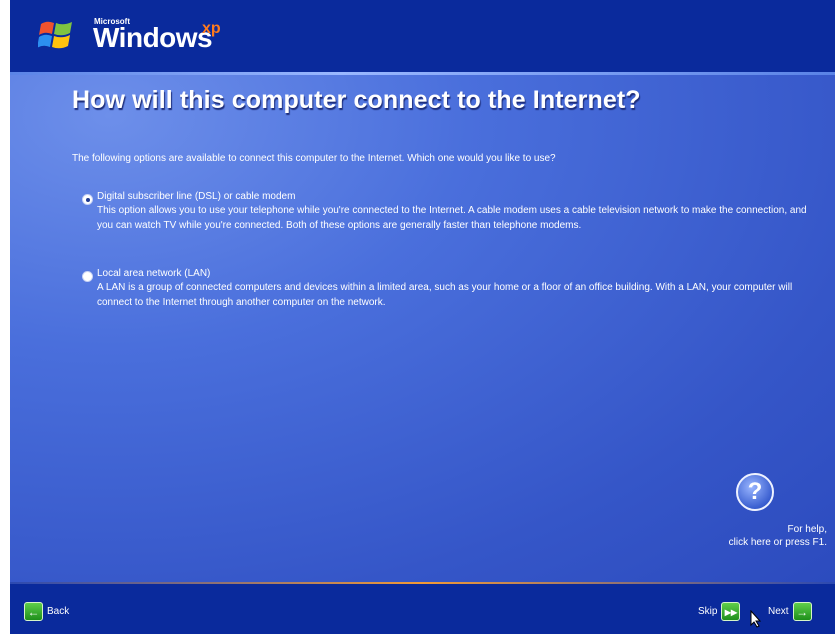 The image size is (835, 634). I want to click on radio-lan, so click(87, 276).